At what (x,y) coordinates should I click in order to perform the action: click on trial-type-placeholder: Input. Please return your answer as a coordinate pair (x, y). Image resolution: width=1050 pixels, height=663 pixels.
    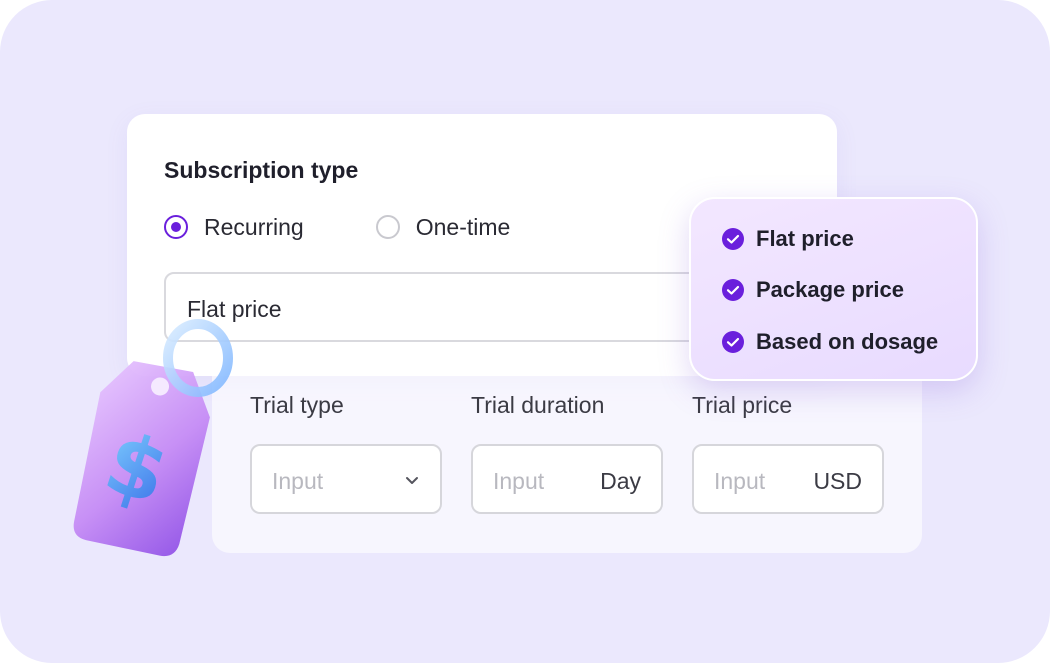
    Looking at the image, I should click on (298, 481).